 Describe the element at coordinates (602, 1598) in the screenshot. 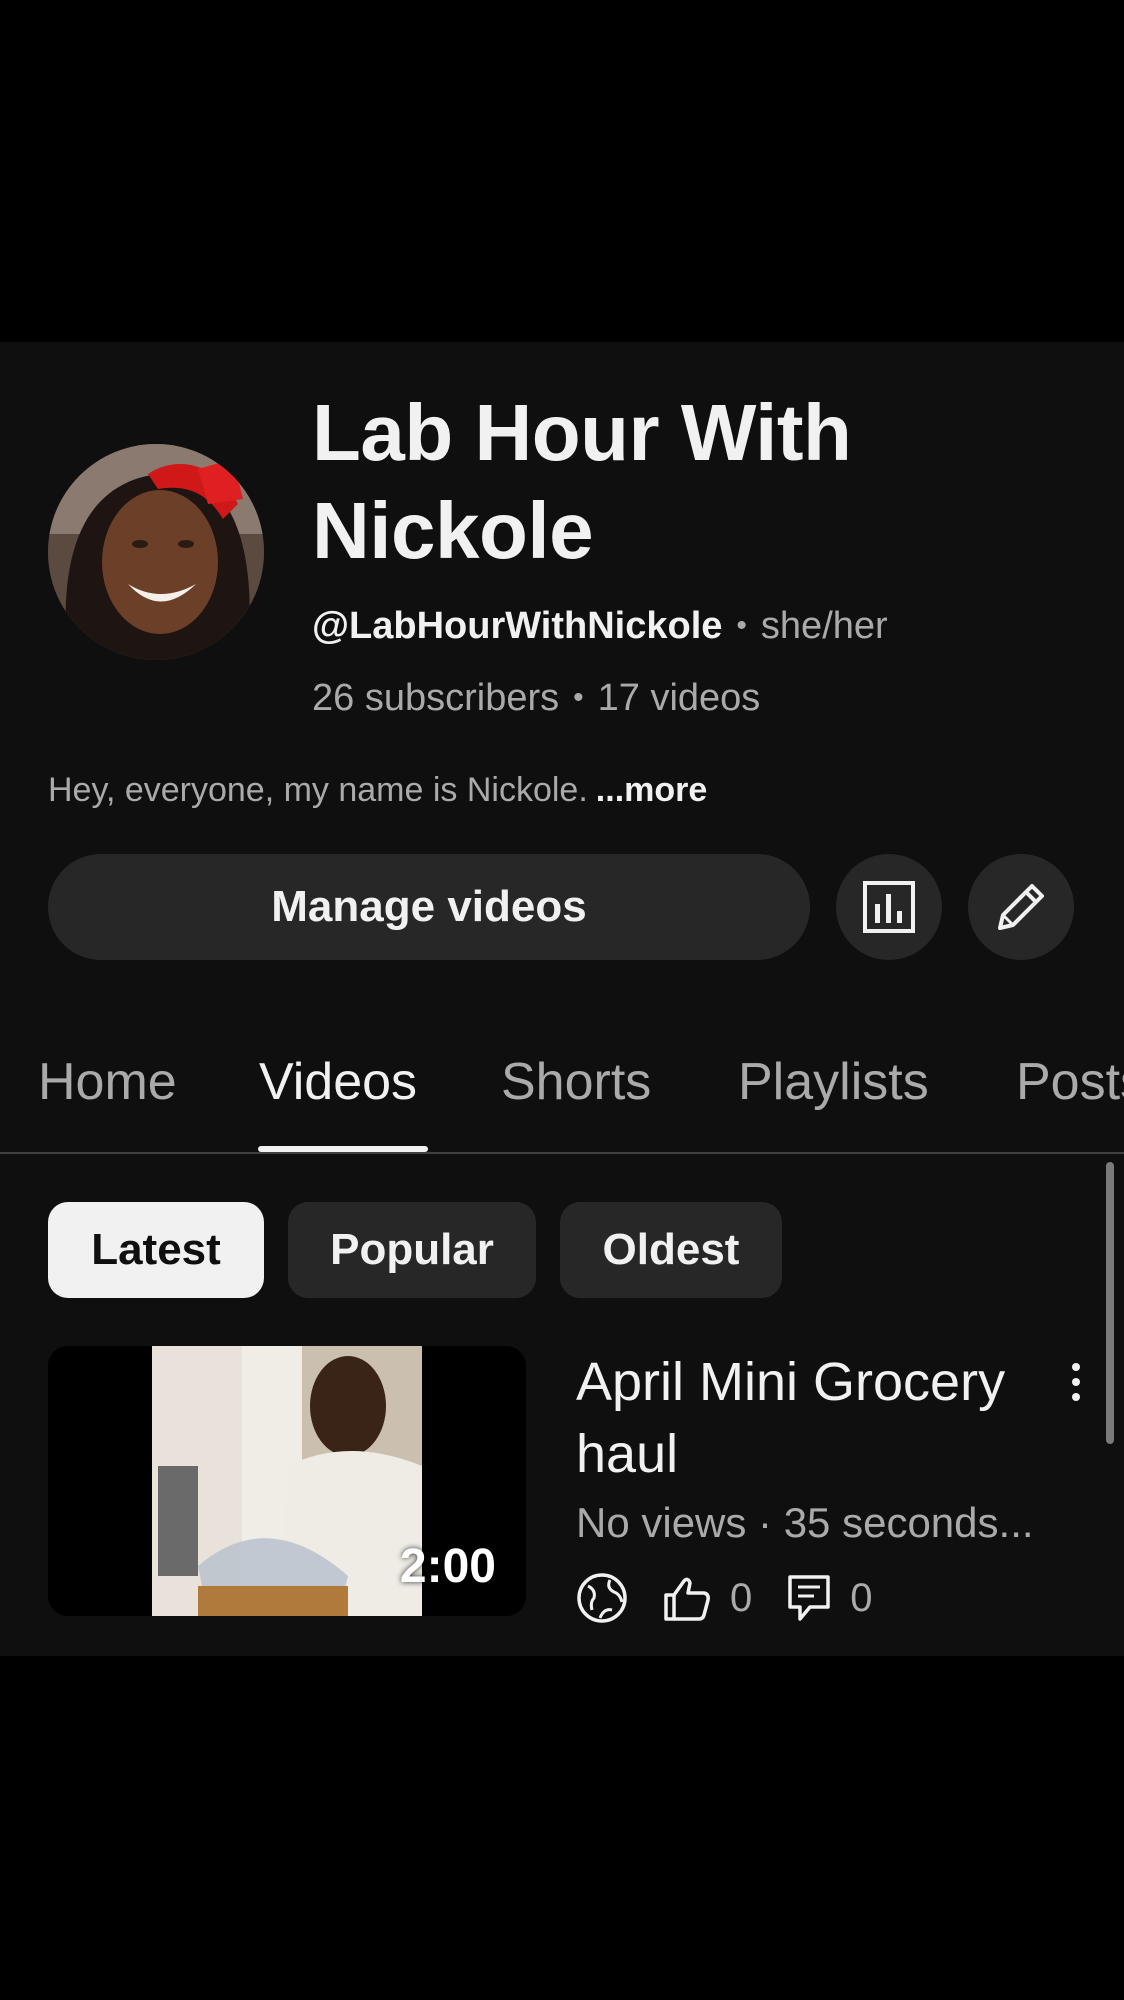

I see `globe-icon` at that location.